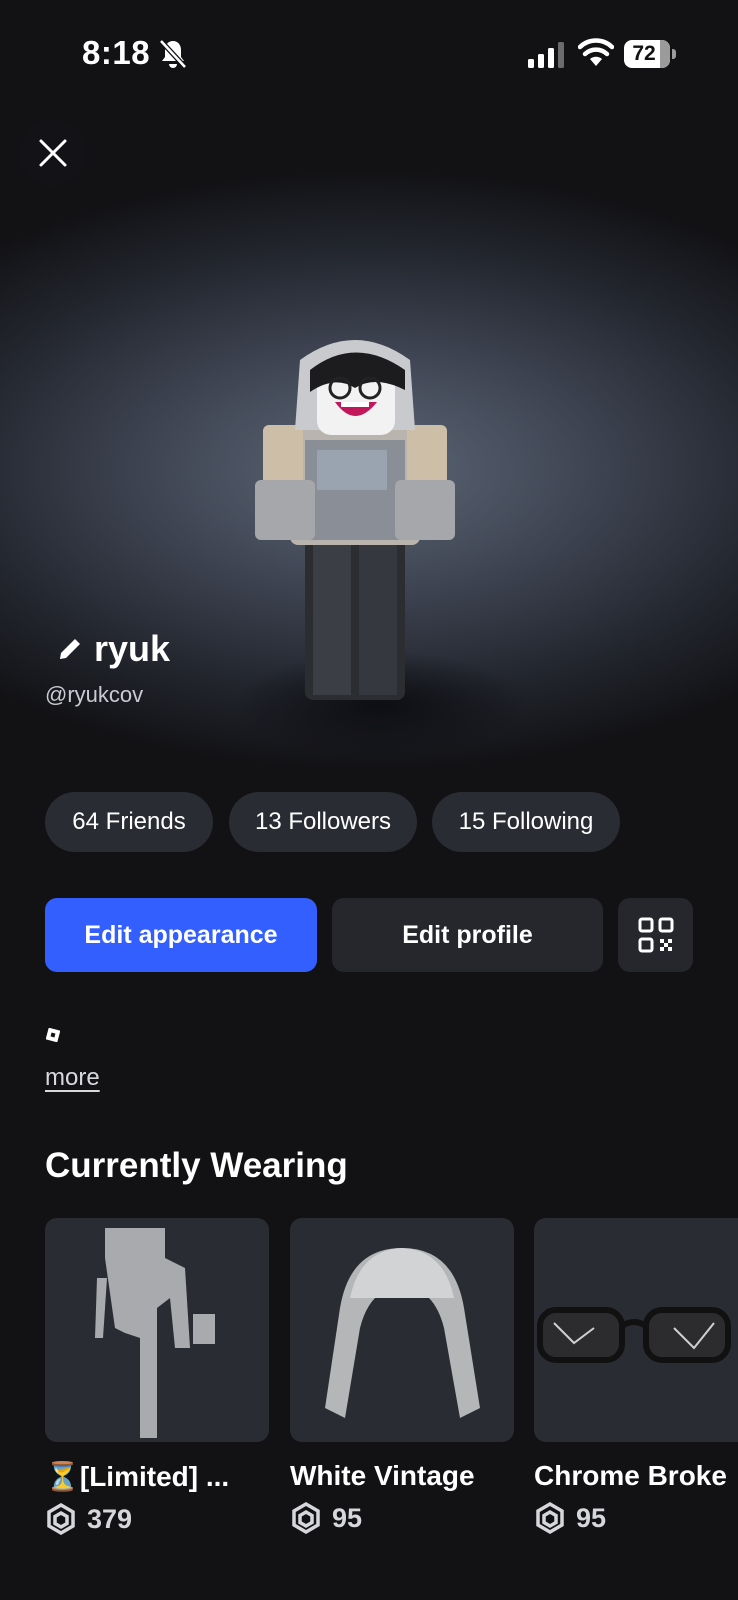  What do you see at coordinates (129, 822) in the screenshot?
I see `friends-pill: 64 Friends` at bounding box center [129, 822].